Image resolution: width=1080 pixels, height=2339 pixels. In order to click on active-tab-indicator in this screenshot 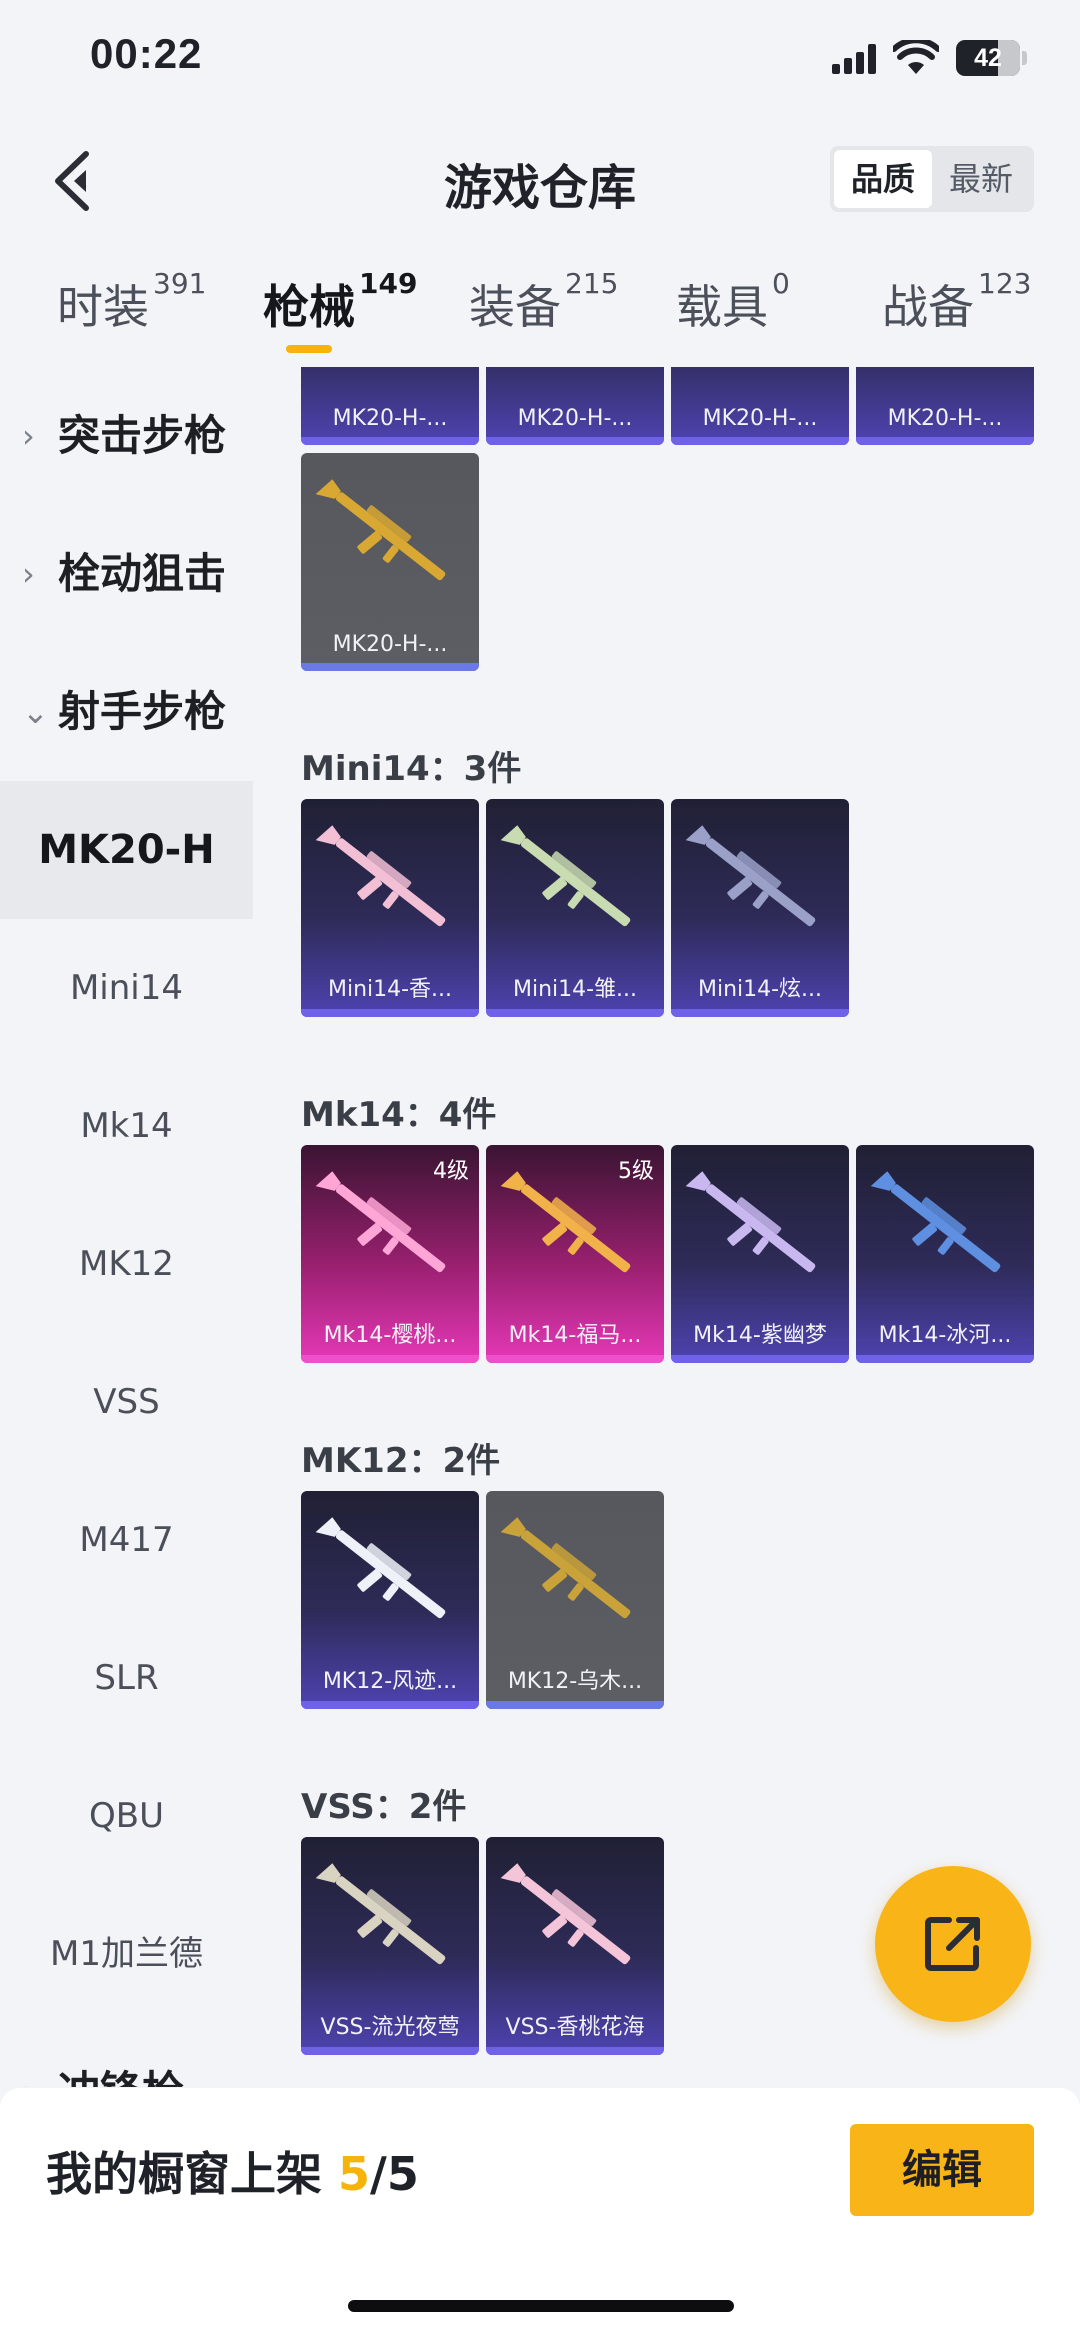, I will do `click(309, 349)`.